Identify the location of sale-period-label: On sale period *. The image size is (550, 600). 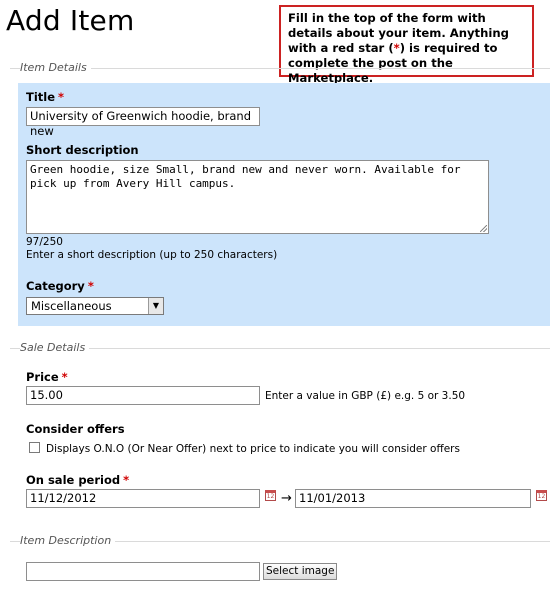
(78, 480).